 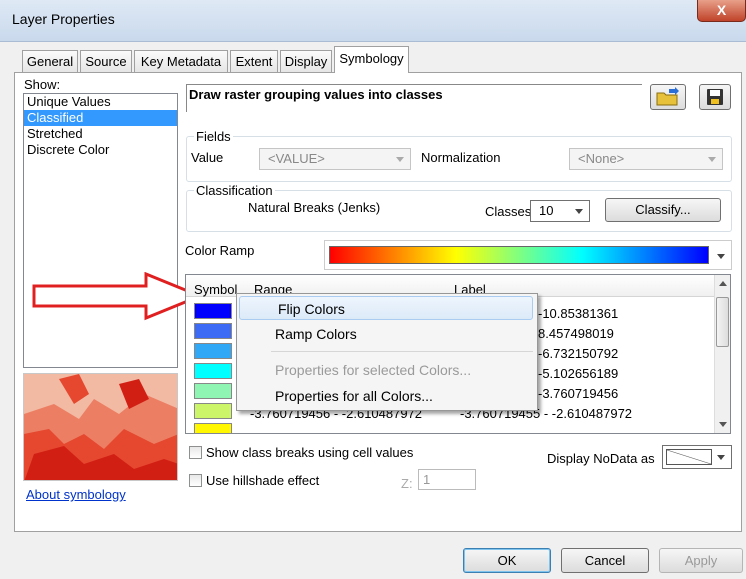 What do you see at coordinates (213, 136) in the screenshot?
I see `fields-label: Fields` at bounding box center [213, 136].